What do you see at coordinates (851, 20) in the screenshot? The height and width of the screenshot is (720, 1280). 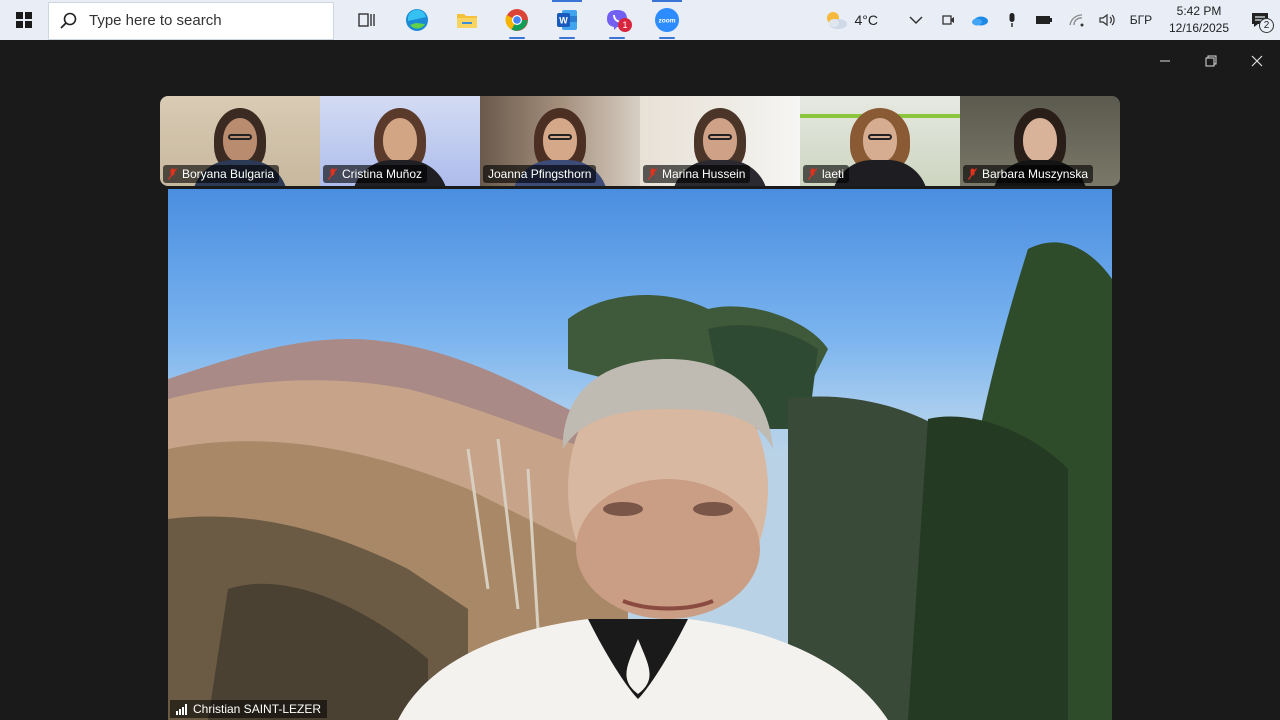 I see `weather-widget: 4°C` at bounding box center [851, 20].